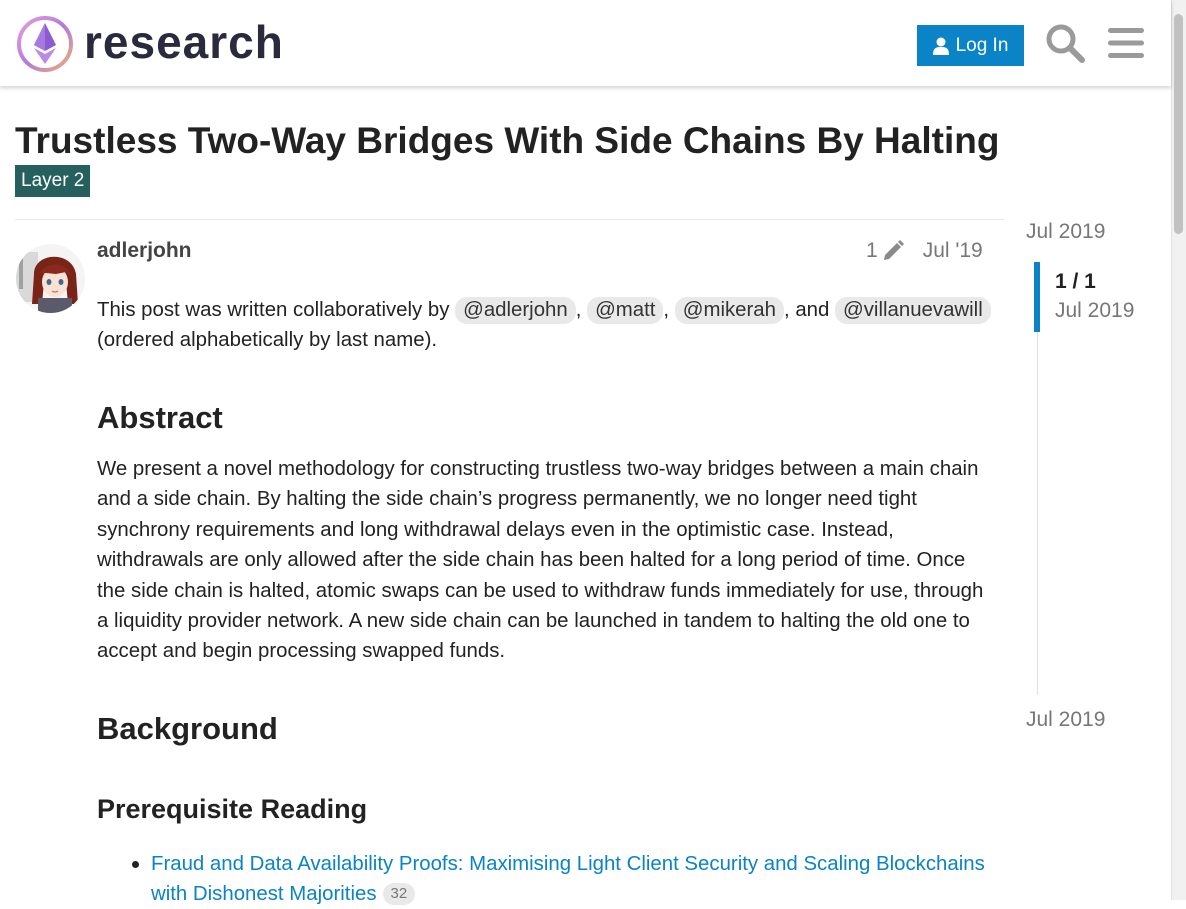 This screenshot has width=1186, height=909. Describe the element at coordinates (399, 894) in the screenshot. I see `click-count-badge: 32` at that location.